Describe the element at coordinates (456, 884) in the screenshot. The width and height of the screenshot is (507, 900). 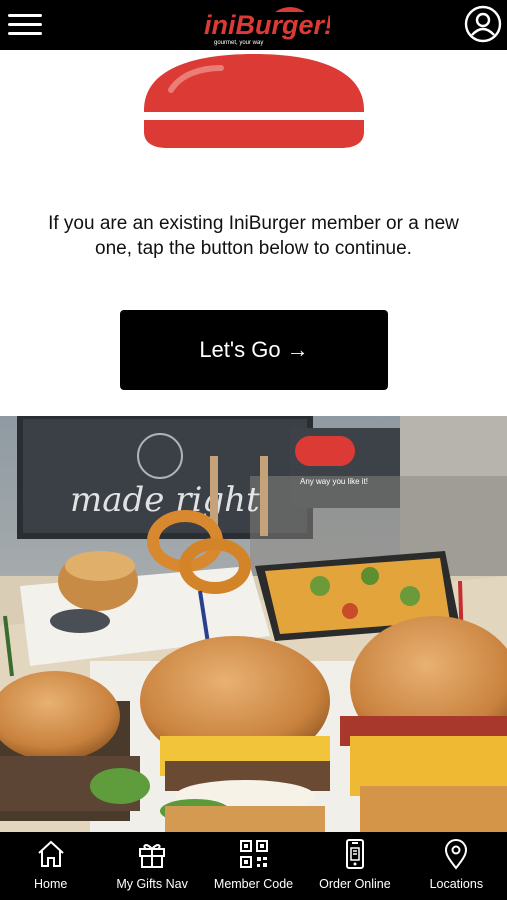
I see `nav-locations-label: Locations` at that location.